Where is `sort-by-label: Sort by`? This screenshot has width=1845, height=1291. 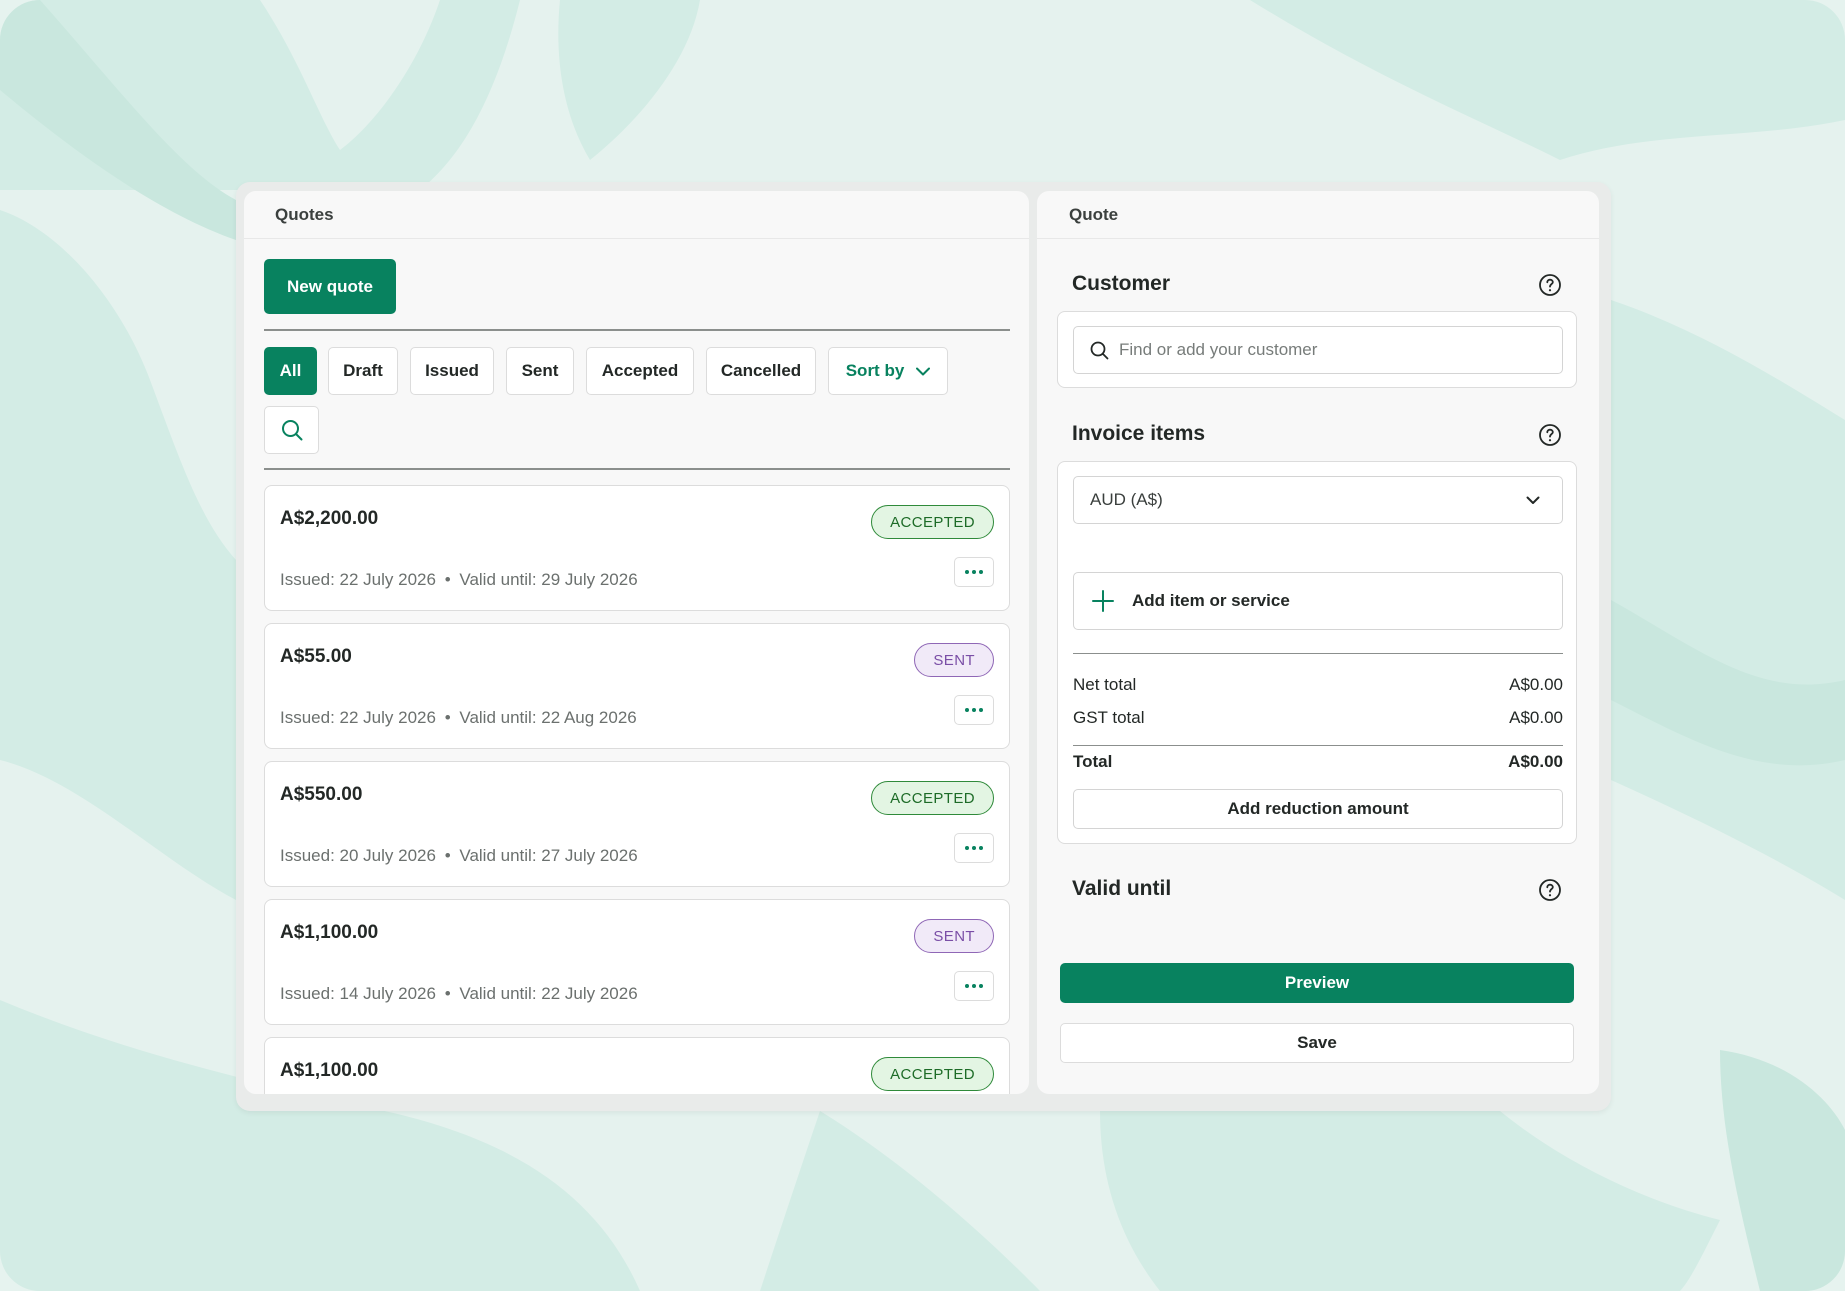 sort-by-label: Sort by is located at coordinates (875, 370).